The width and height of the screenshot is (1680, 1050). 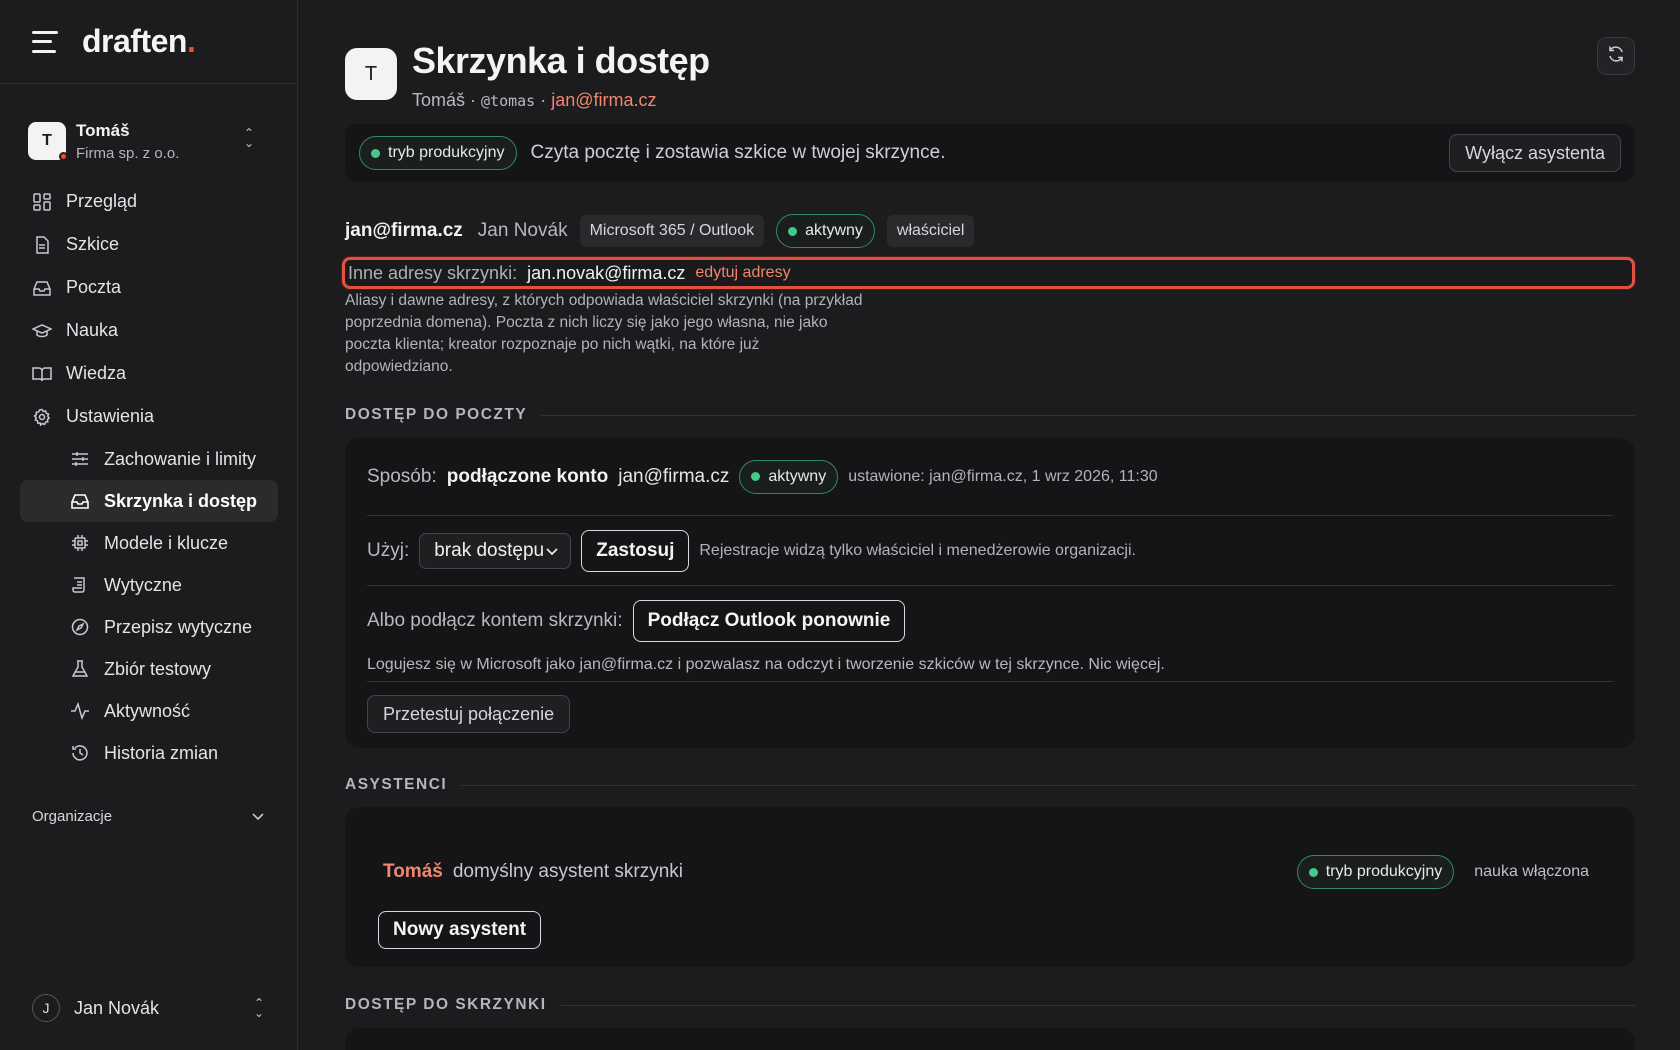 I want to click on sidebar-subitem-zbior: Zbiór testowy, so click(x=149, y=669).